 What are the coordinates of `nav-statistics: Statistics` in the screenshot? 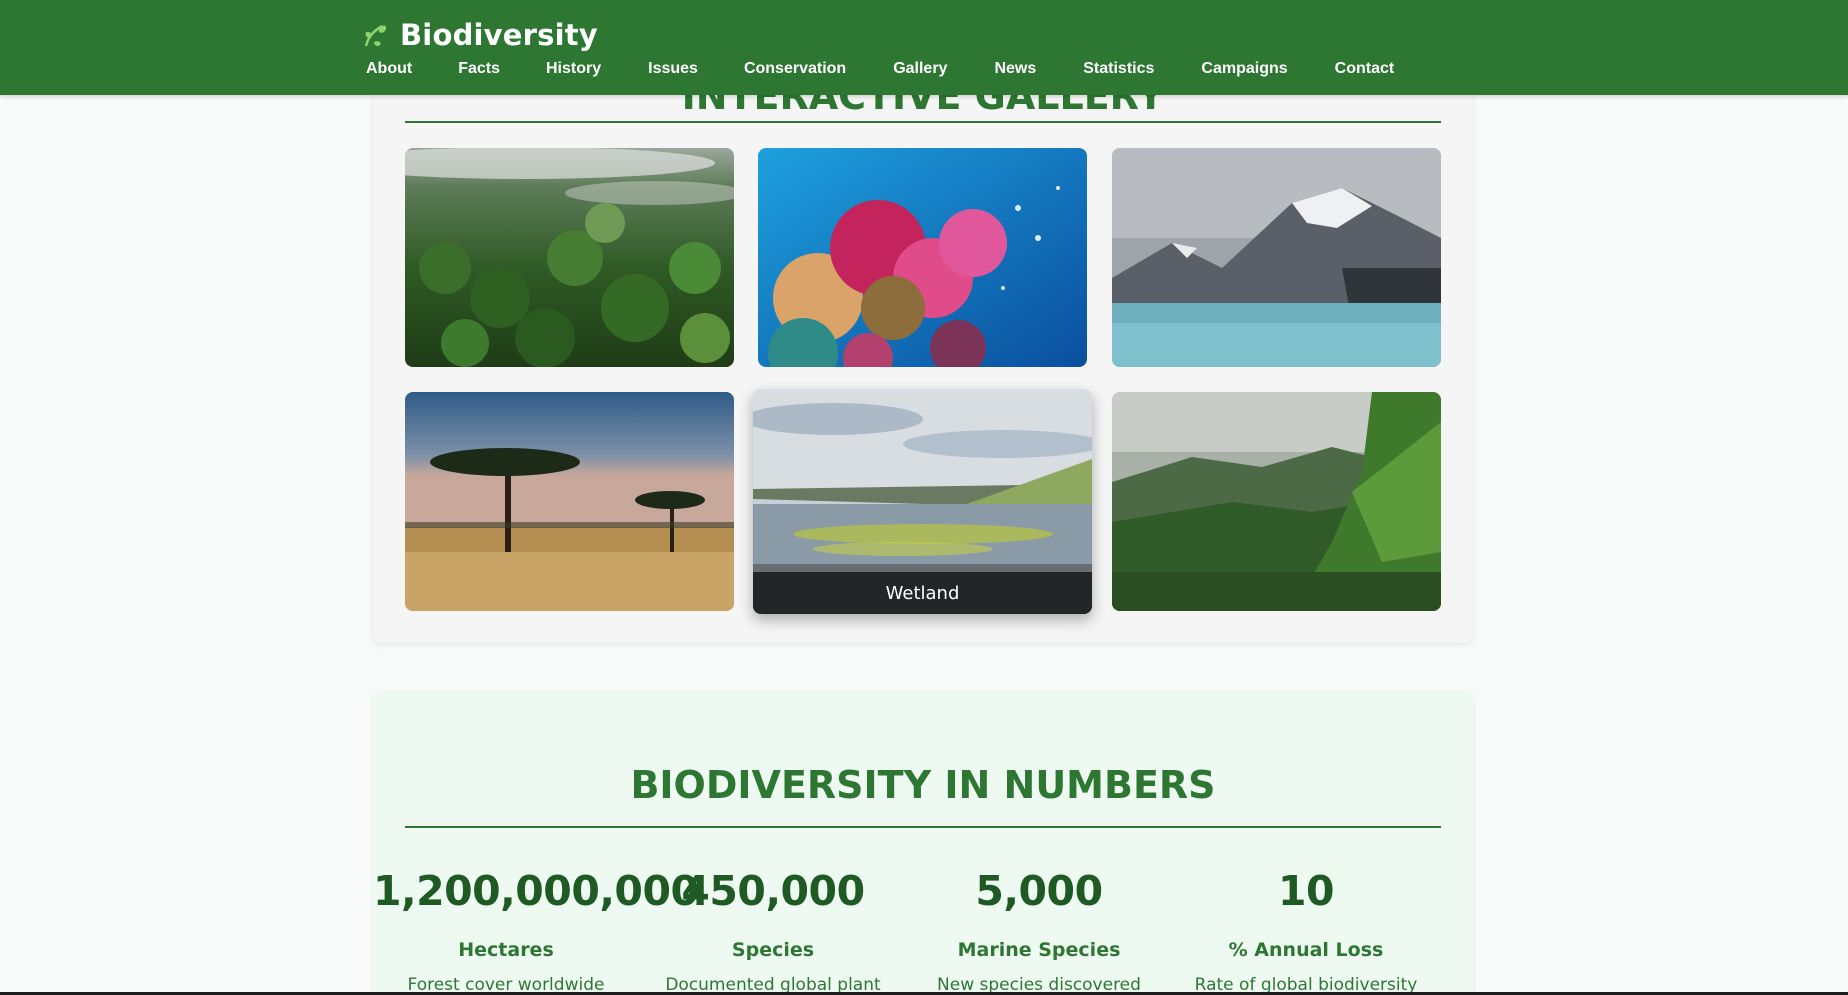 It's located at (1118, 69).